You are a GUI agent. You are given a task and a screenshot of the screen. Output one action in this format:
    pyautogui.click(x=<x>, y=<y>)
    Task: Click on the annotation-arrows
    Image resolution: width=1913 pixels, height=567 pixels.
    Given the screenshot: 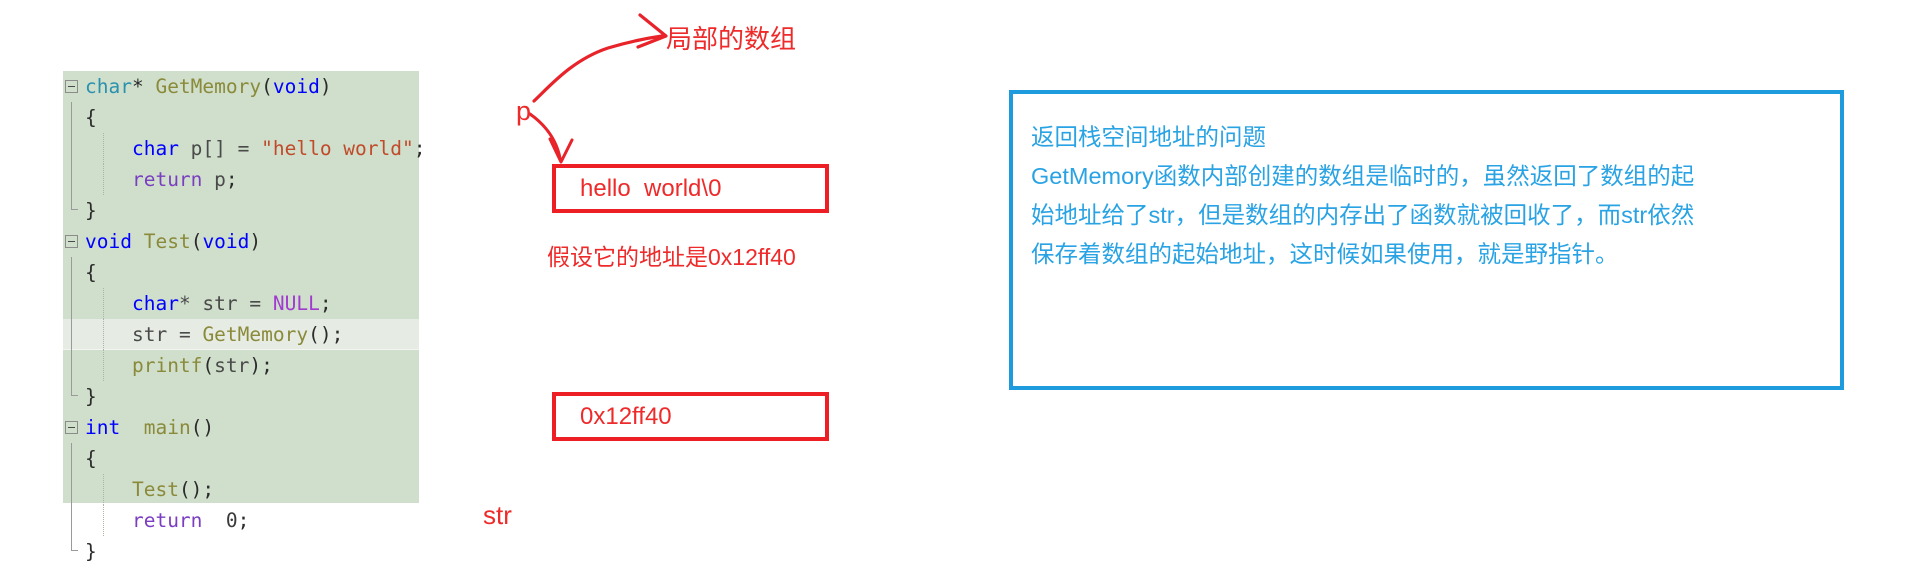 What is the action you would take?
    pyautogui.click(x=598, y=88)
    